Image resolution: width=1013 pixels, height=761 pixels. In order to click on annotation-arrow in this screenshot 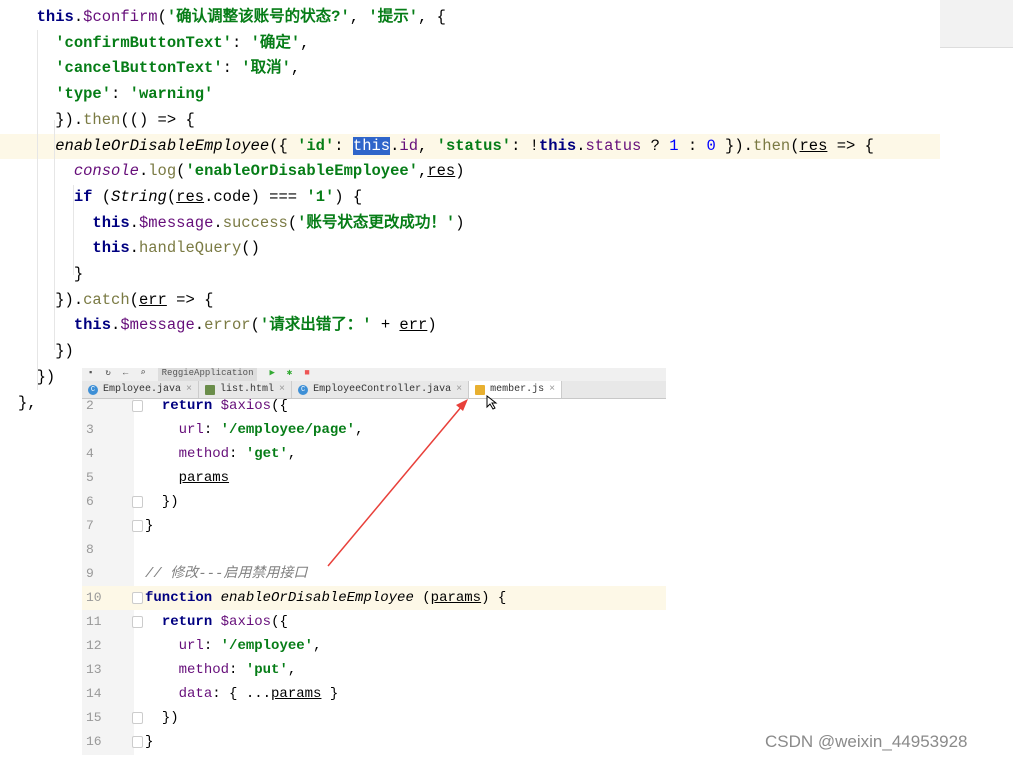, I will do `click(397, 483)`.